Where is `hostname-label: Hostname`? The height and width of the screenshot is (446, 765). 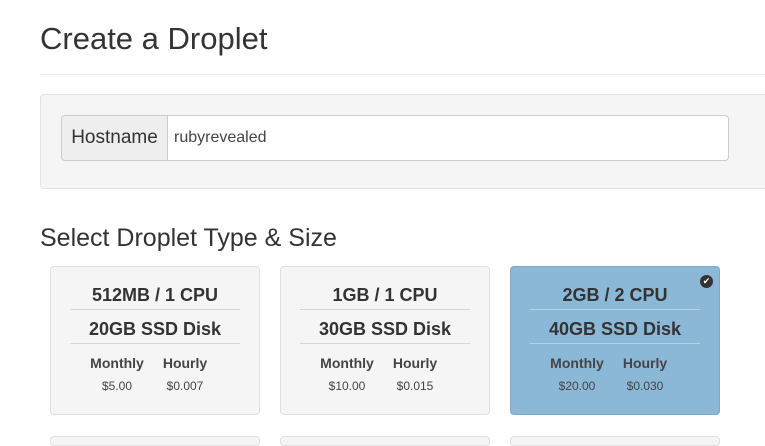
hostname-label: Hostname is located at coordinates (114, 138).